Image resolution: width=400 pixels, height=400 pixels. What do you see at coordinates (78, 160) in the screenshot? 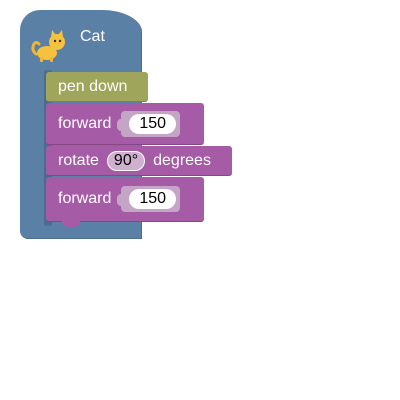
I see `rotate-label: rotate` at bounding box center [78, 160].